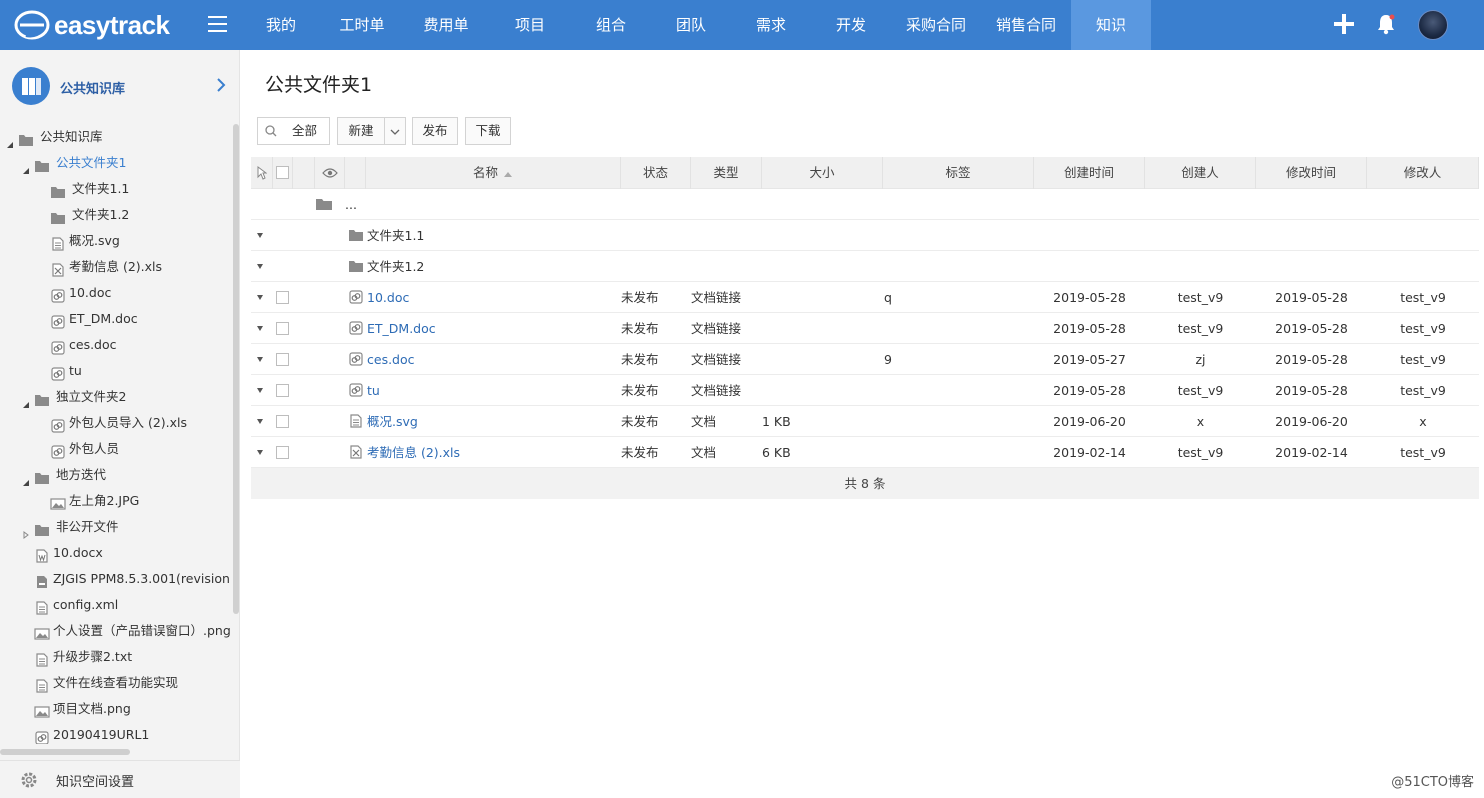 The width and height of the screenshot is (1484, 798). What do you see at coordinates (116, 683) in the screenshot?
I see `tree-item: 文件在线查看功能实现` at bounding box center [116, 683].